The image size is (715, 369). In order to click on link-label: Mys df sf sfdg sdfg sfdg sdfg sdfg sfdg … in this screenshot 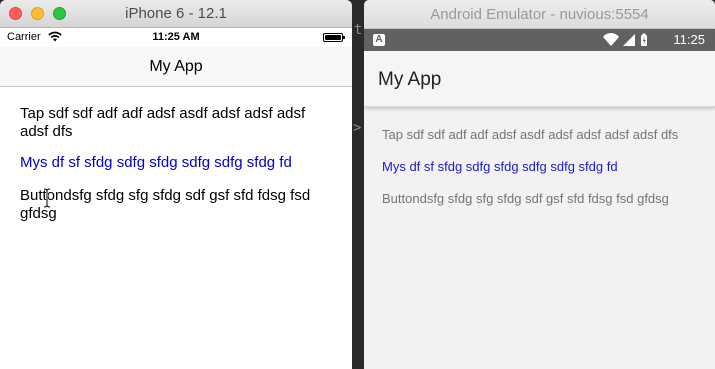, I will do `click(176, 163)`.